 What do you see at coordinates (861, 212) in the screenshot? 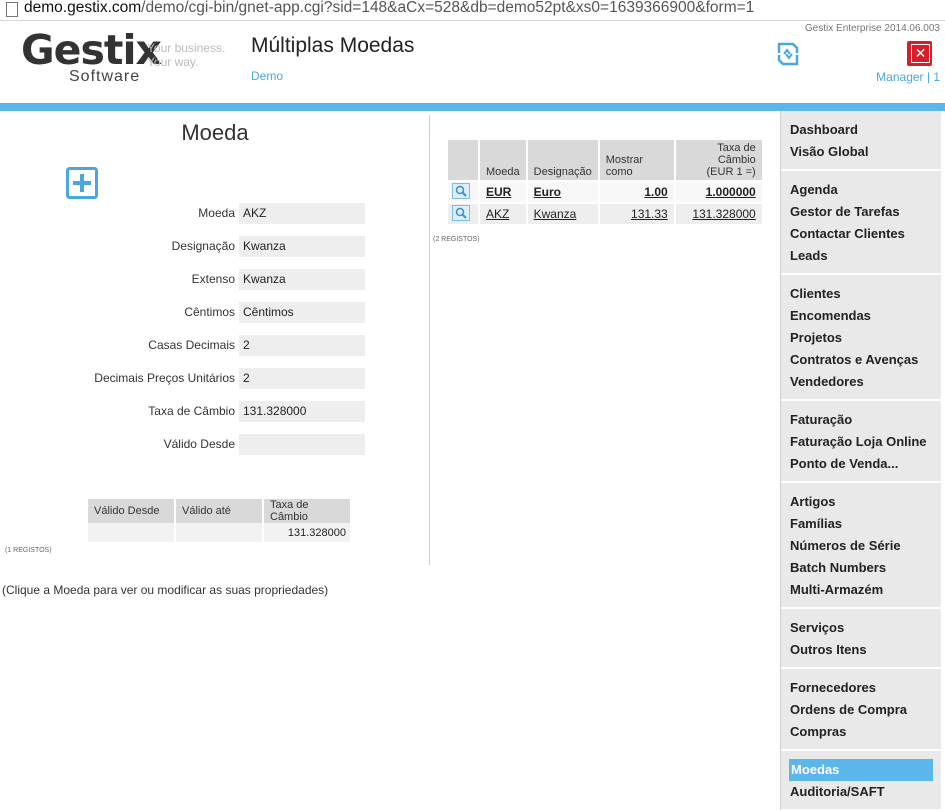
I see `sidebar-item: Gestor de Tarefas` at bounding box center [861, 212].